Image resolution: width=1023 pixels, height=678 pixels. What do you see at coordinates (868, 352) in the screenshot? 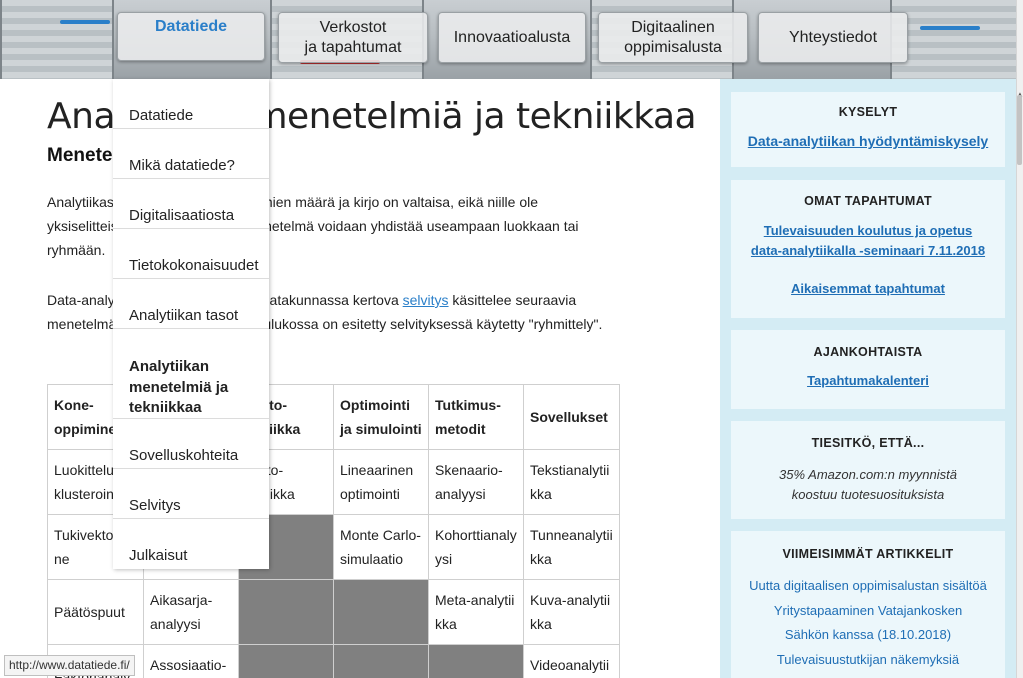
I see `widget-title: AJANKOHTAISTA` at bounding box center [868, 352].